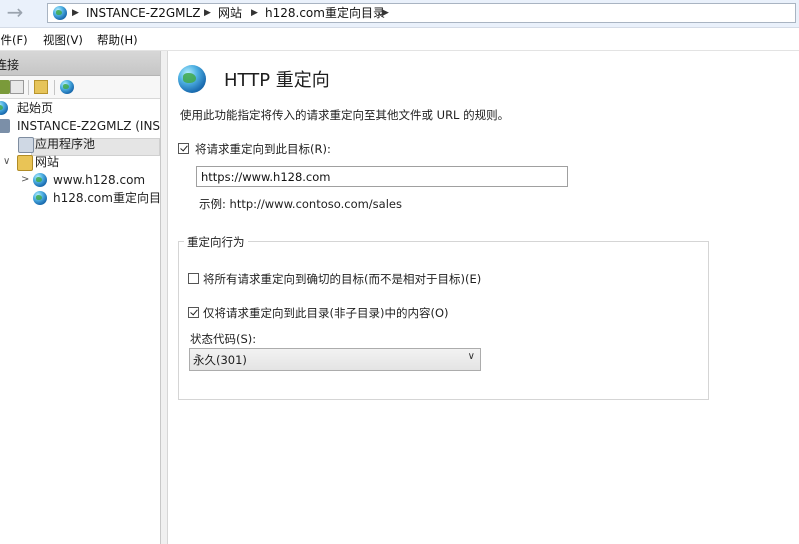 The image size is (799, 544). Describe the element at coordinates (223, 339) in the screenshot. I see `status-code-label: 状态代码(S):` at that location.